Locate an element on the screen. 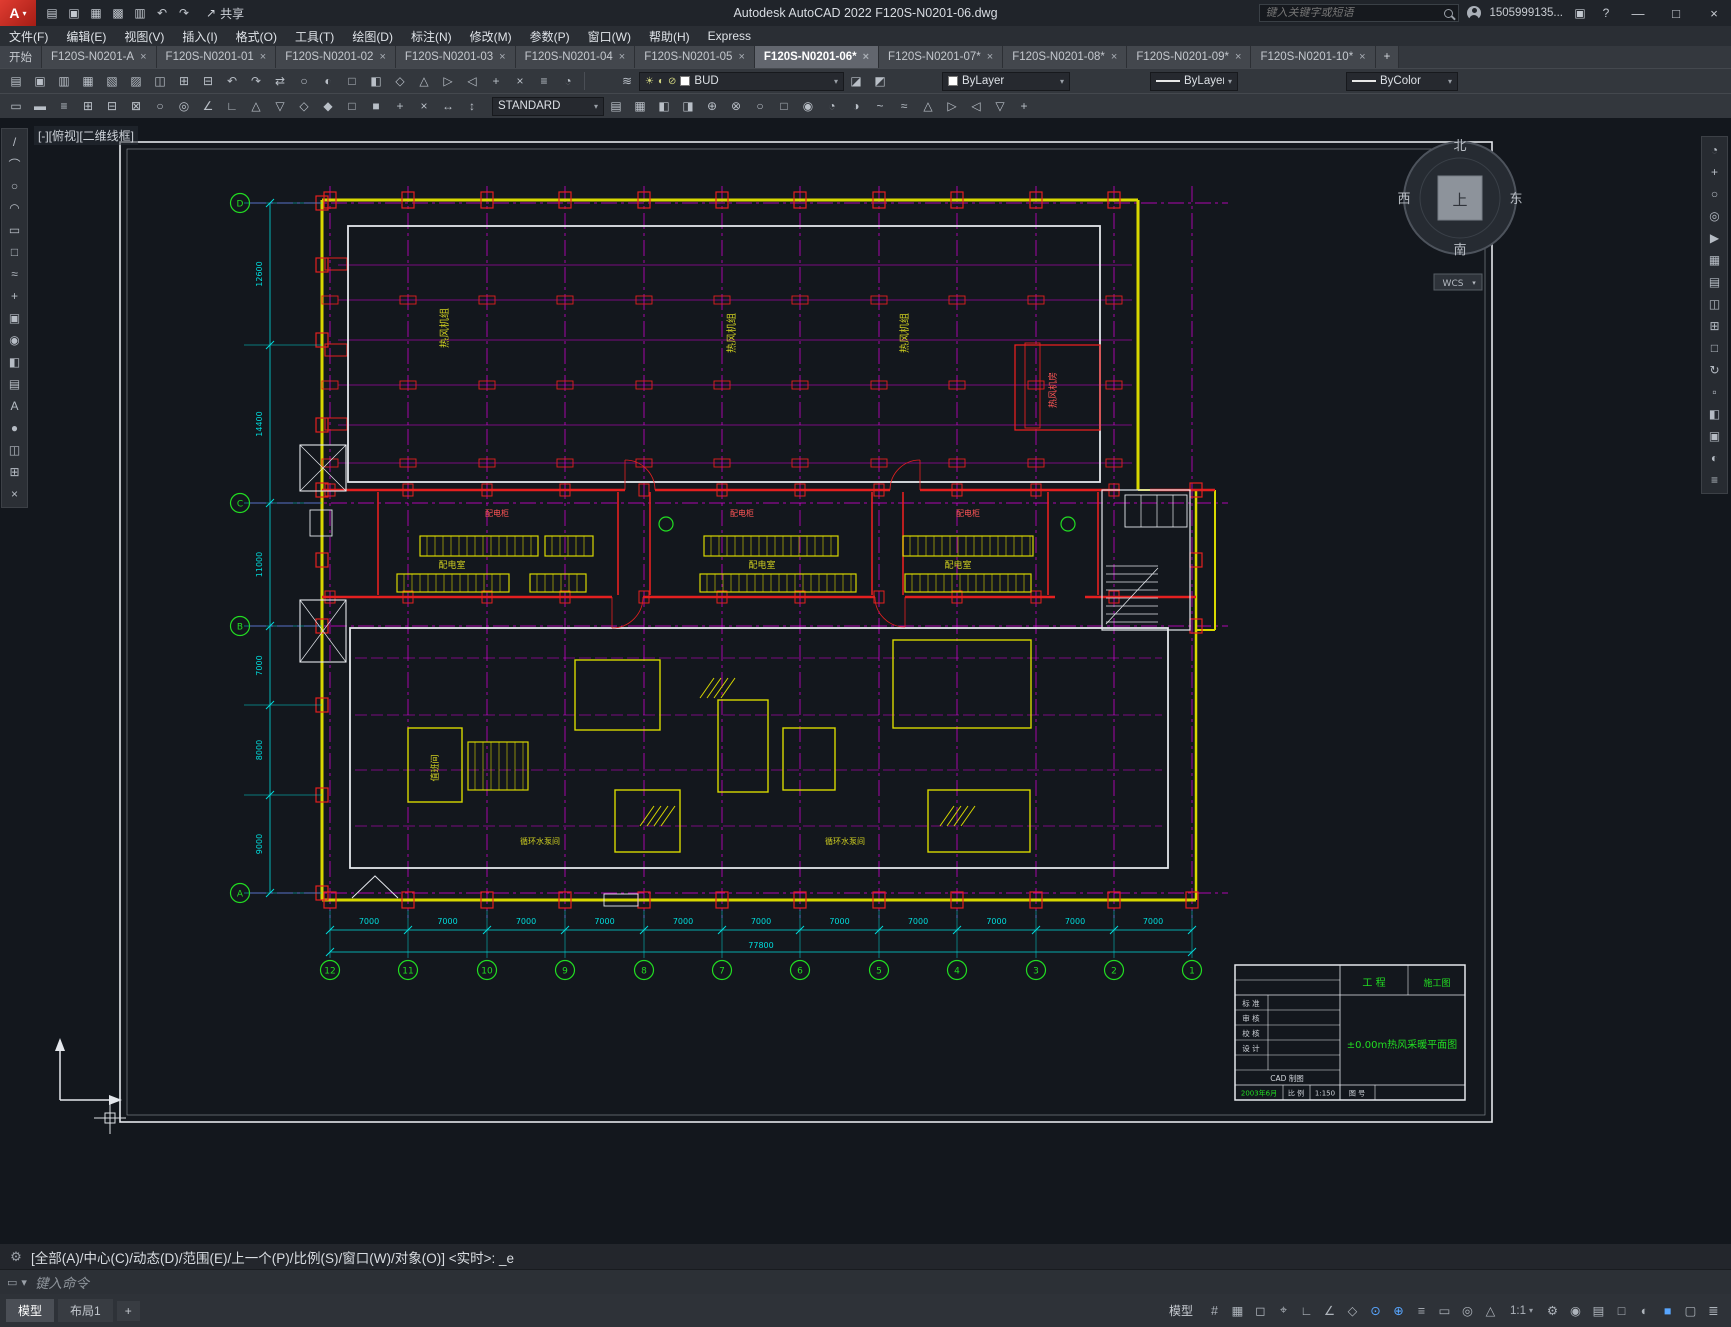 Image resolution: width=1731 pixels, height=1327 pixels. help-icon: ? is located at coordinates (1606, 13).